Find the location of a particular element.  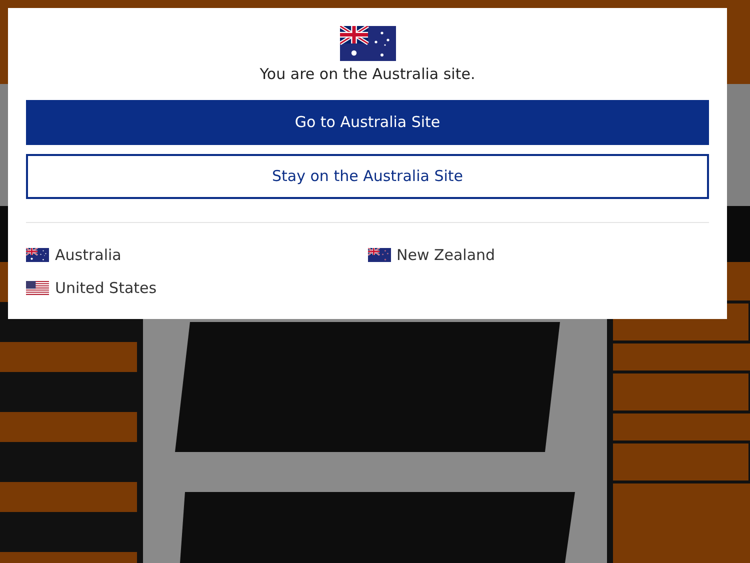

stay-on-site-button: Stay on the Australia Site is located at coordinates (367, 176).